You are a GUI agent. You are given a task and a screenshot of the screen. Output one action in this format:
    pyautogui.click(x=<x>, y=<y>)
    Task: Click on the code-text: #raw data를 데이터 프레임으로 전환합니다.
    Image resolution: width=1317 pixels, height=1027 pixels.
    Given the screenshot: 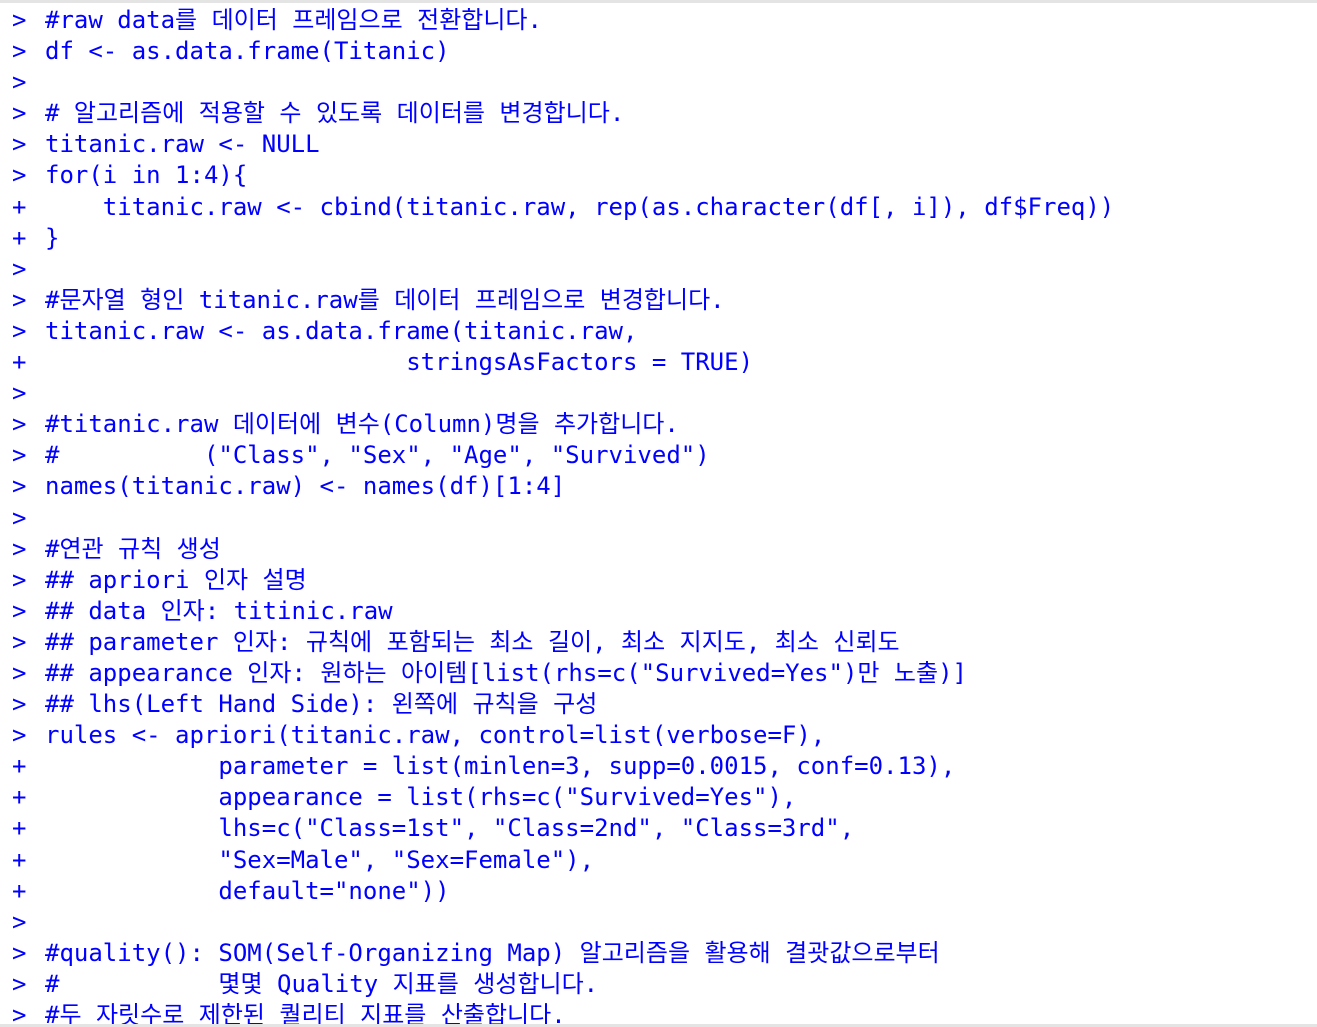 What is the action you would take?
    pyautogui.click(x=293, y=20)
    